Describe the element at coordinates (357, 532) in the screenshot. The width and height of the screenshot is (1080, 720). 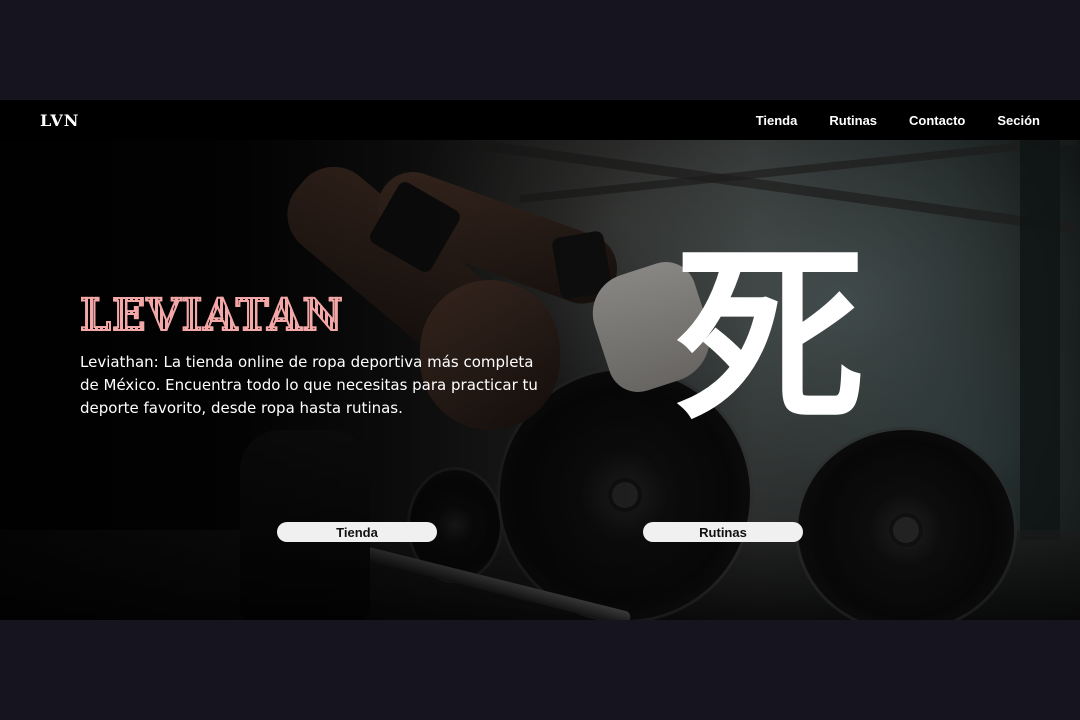
I see `tienda-button: Tienda` at that location.